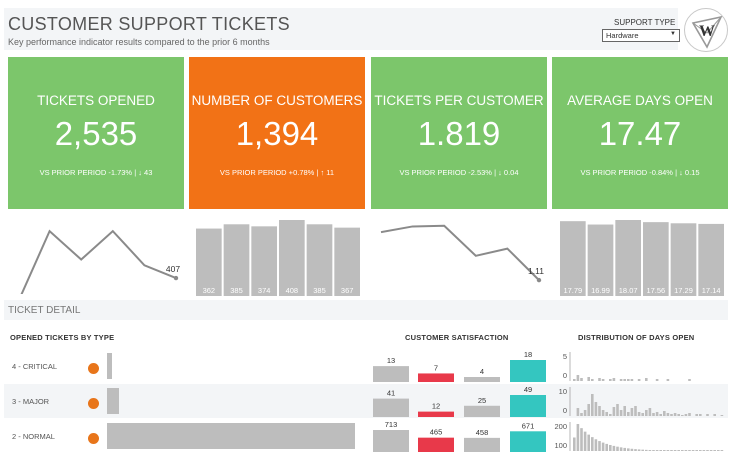 Image resolution: width=736 pixels, height=454 pixels. What do you see at coordinates (31, 401) in the screenshot?
I see `row-label-major: 3 - MAJOR` at bounding box center [31, 401].